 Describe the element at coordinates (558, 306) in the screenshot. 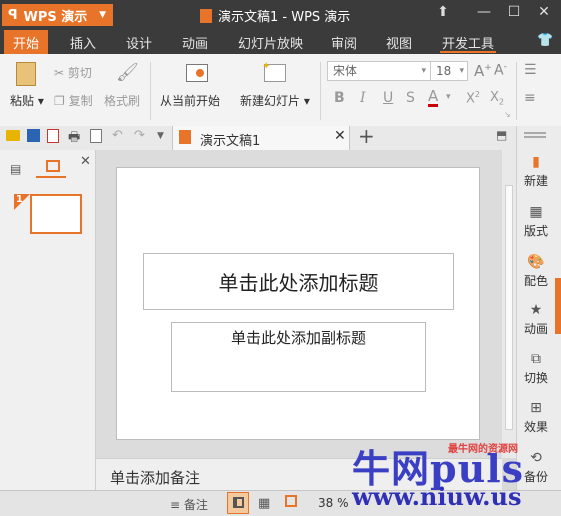

I see `sidebar-expand-handle` at that location.